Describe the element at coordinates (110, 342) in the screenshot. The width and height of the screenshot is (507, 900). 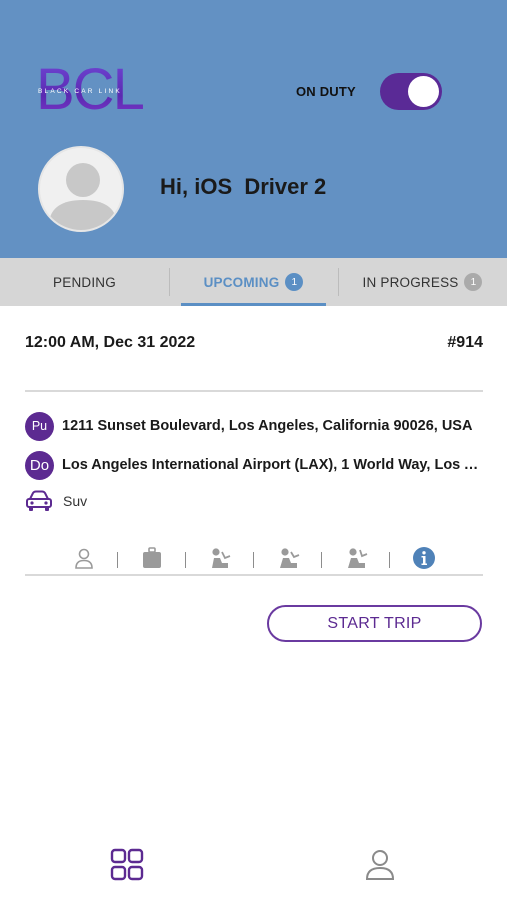
I see `trip-datetime: 12:00 AM, Dec 31 2022` at that location.